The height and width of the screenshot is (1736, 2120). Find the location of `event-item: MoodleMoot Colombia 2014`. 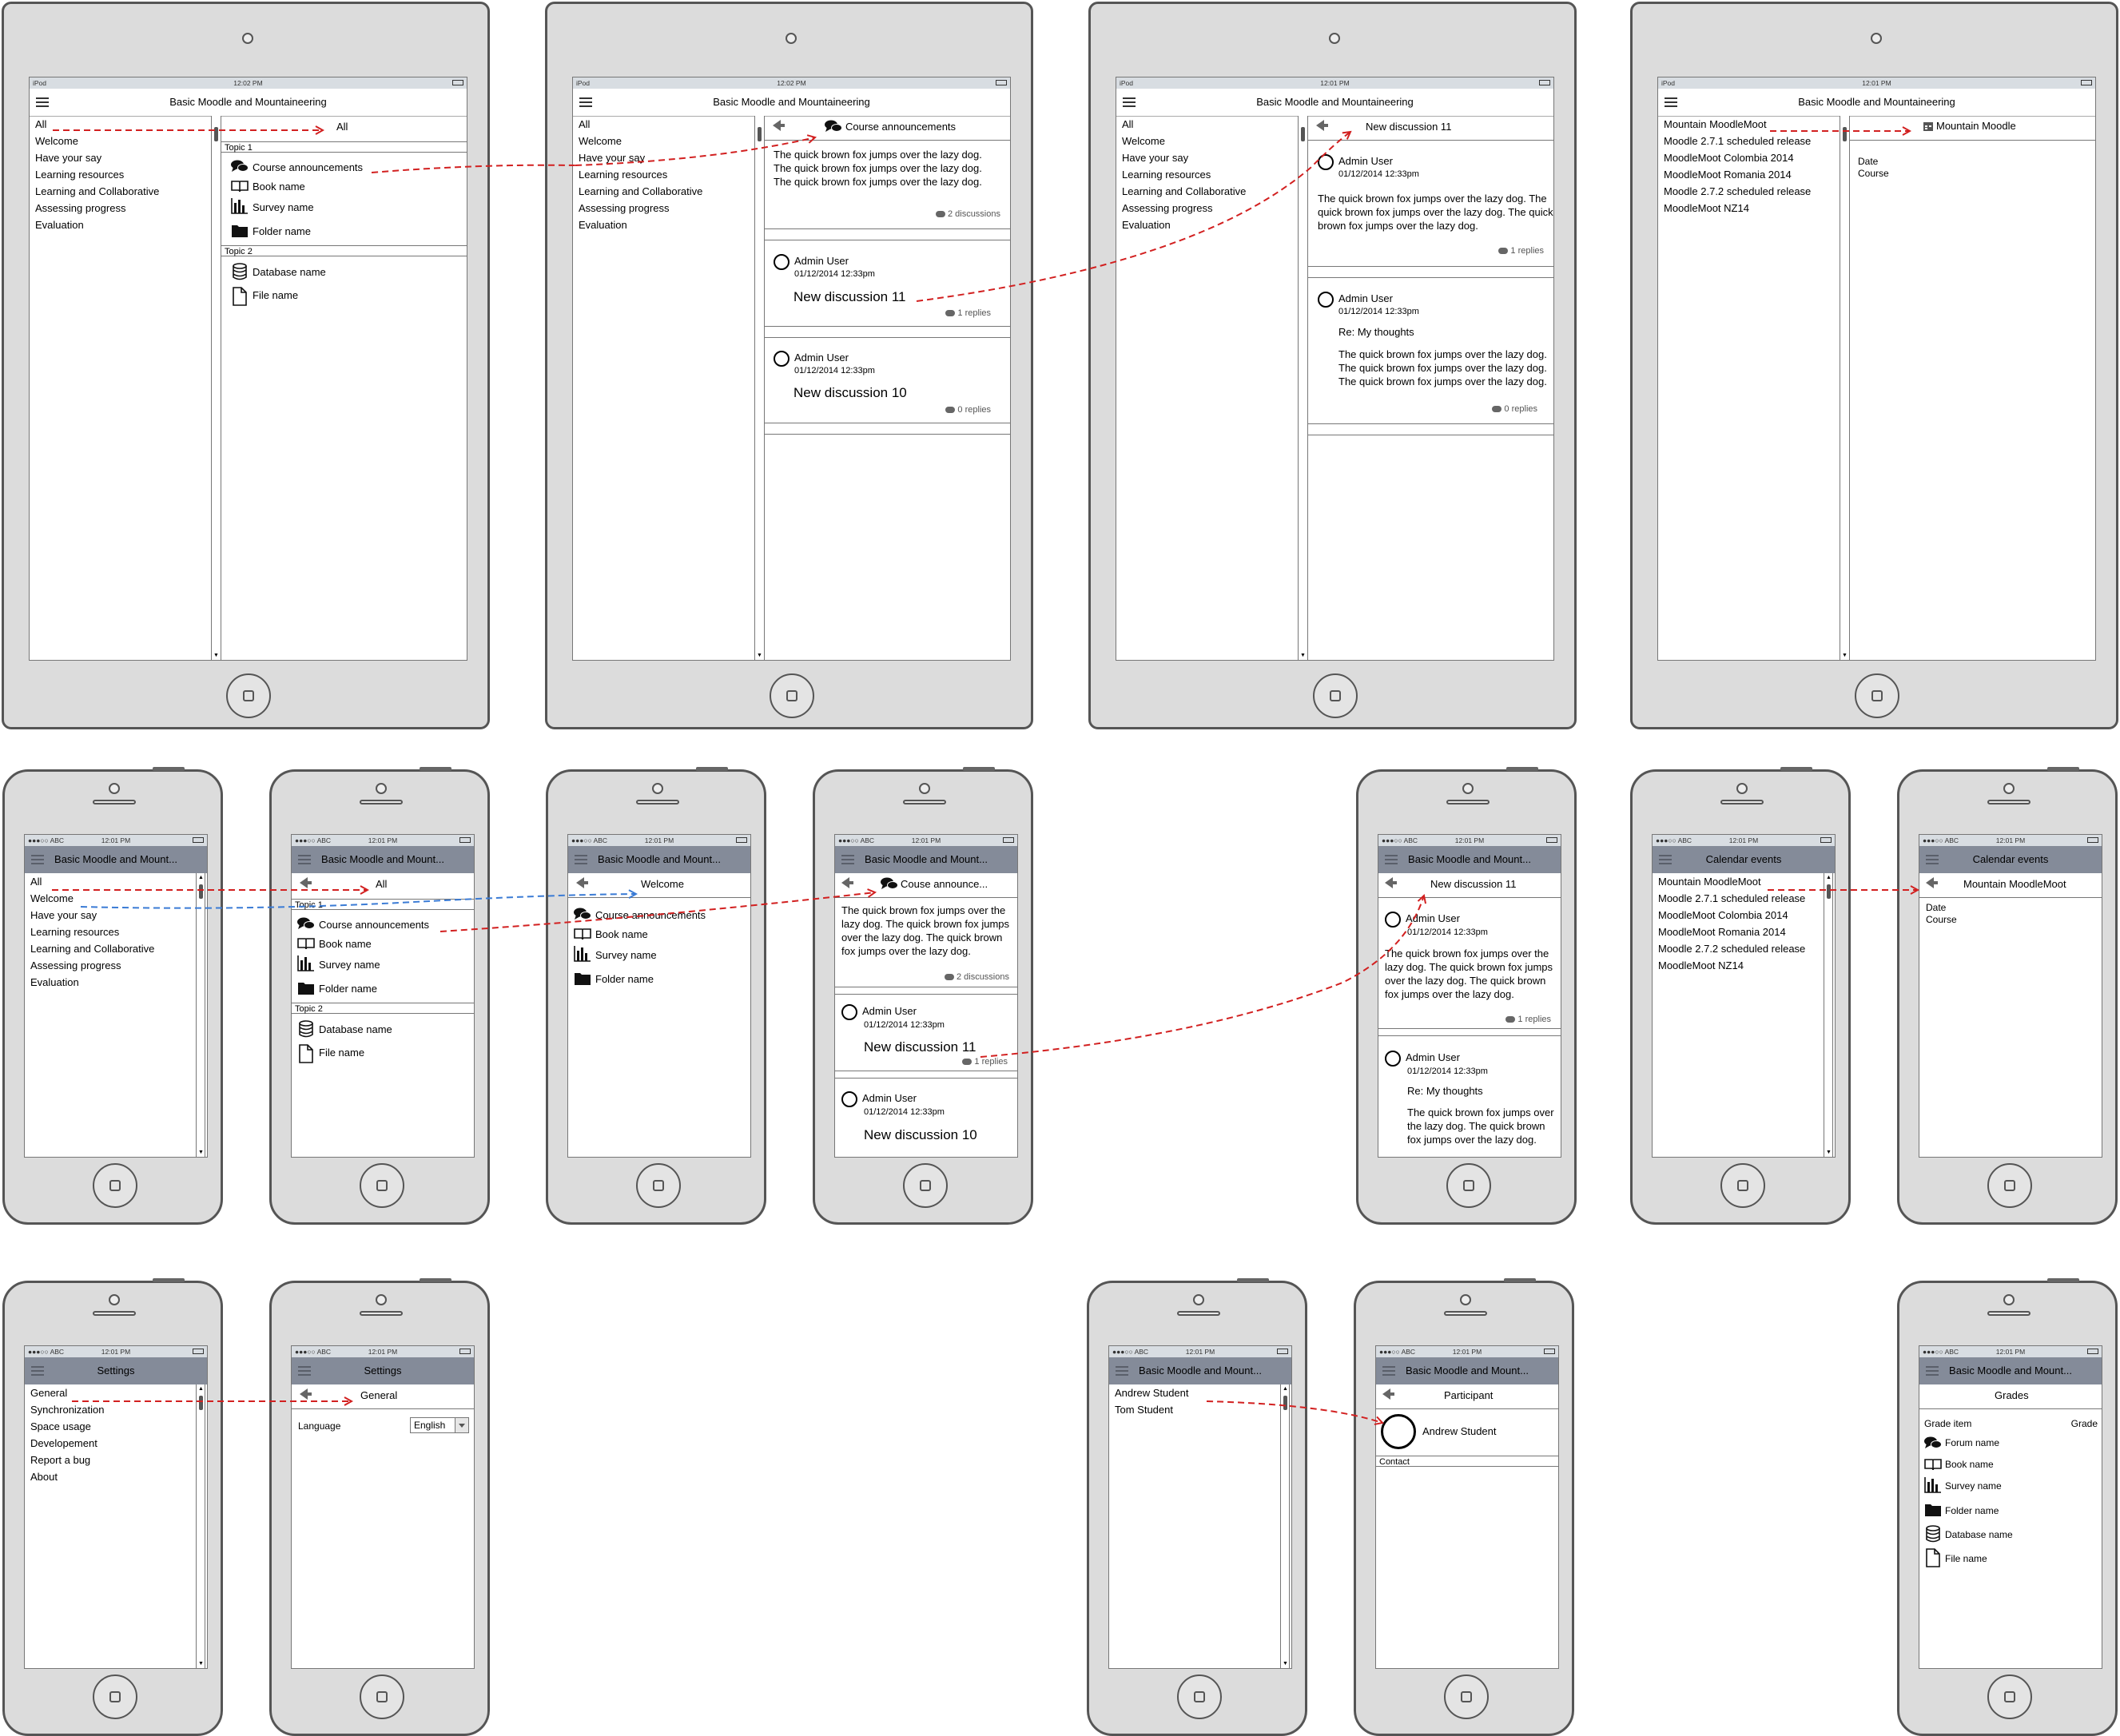

event-item: MoodleMoot Colombia 2014 is located at coordinates (1723, 915).